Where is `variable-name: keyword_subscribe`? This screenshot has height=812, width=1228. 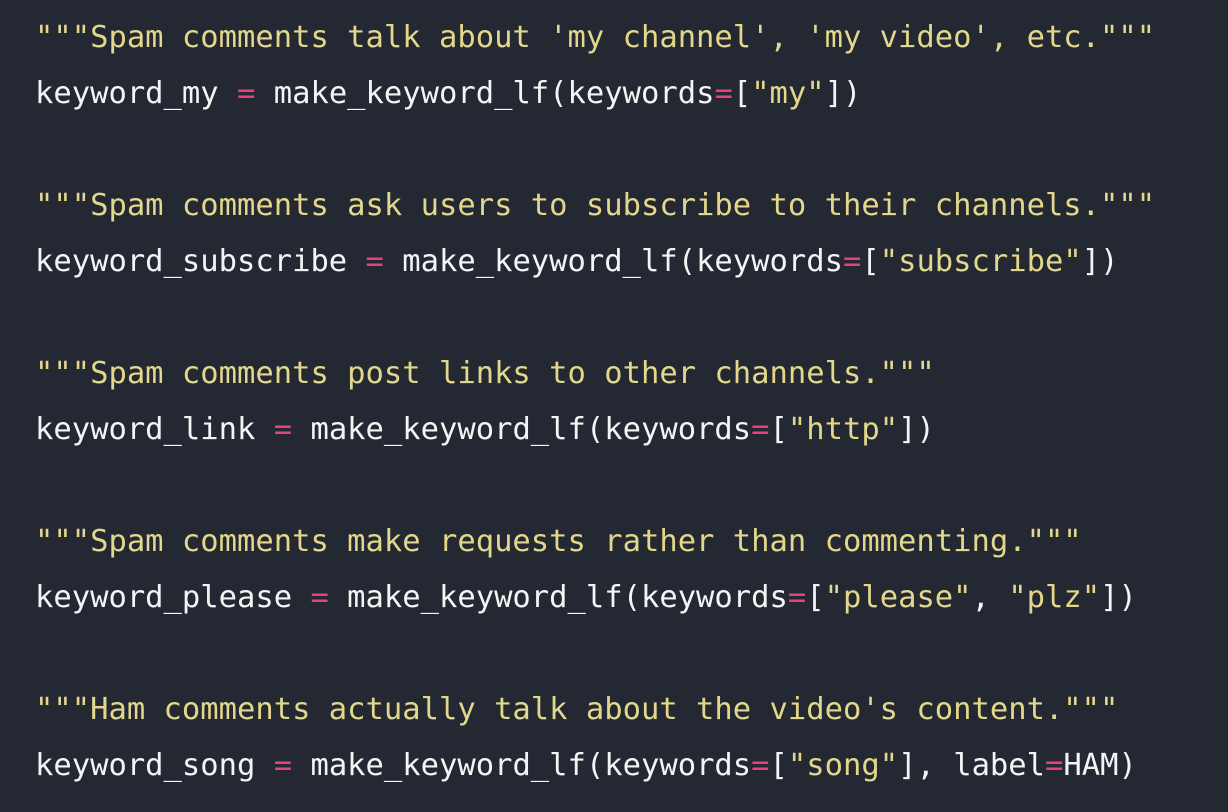
variable-name: keyword_subscribe is located at coordinates (191, 261).